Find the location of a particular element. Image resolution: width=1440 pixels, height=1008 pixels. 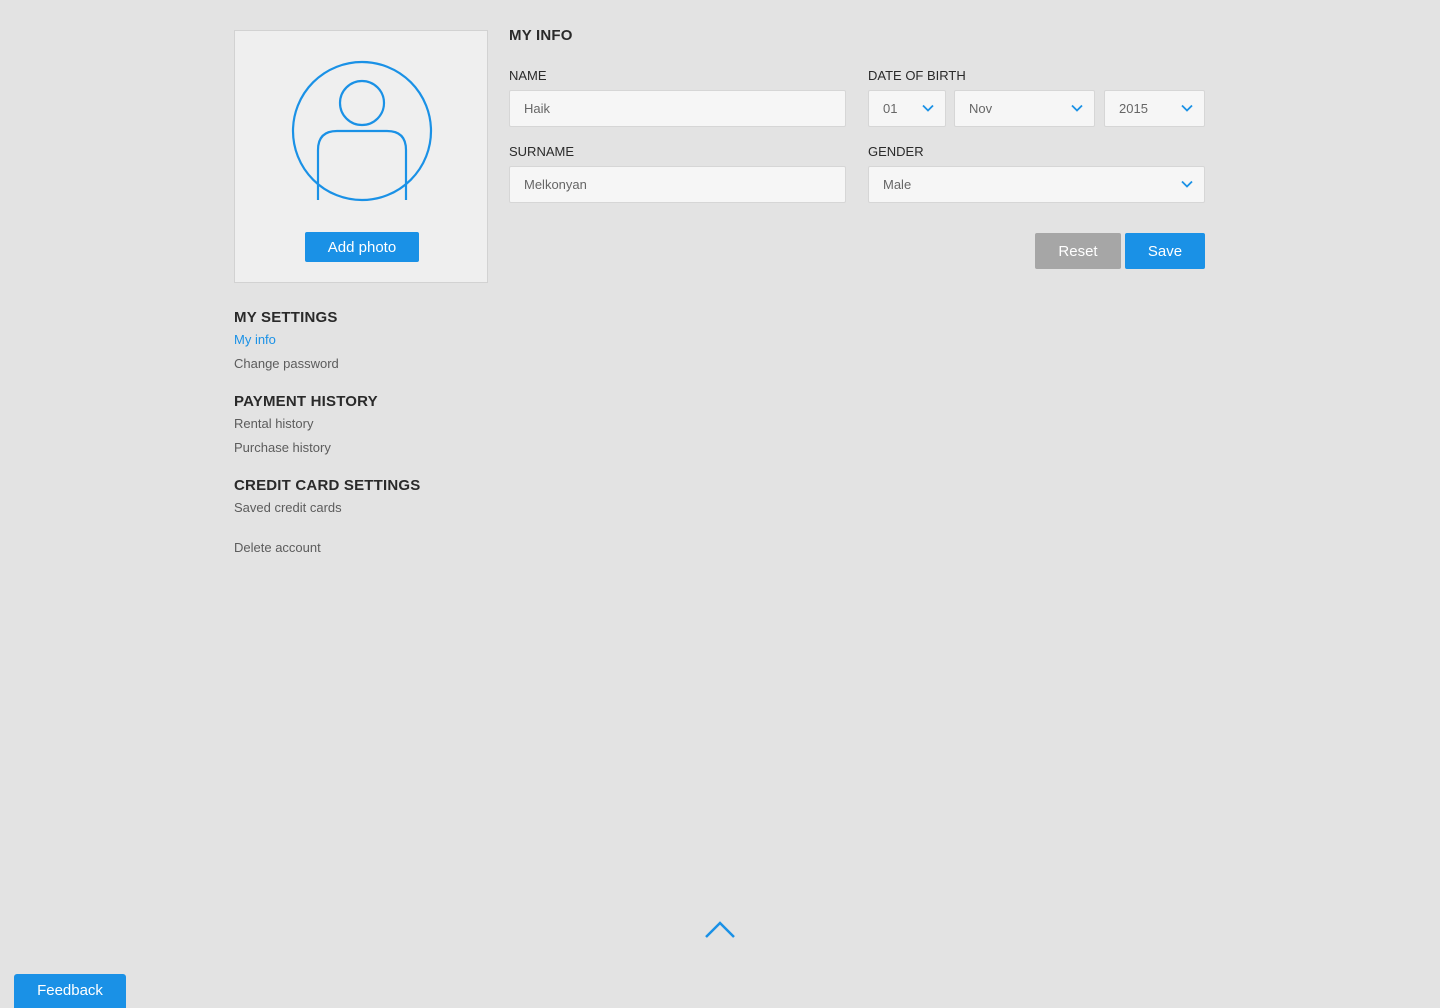

chevron-up-icon is located at coordinates (720, 930).